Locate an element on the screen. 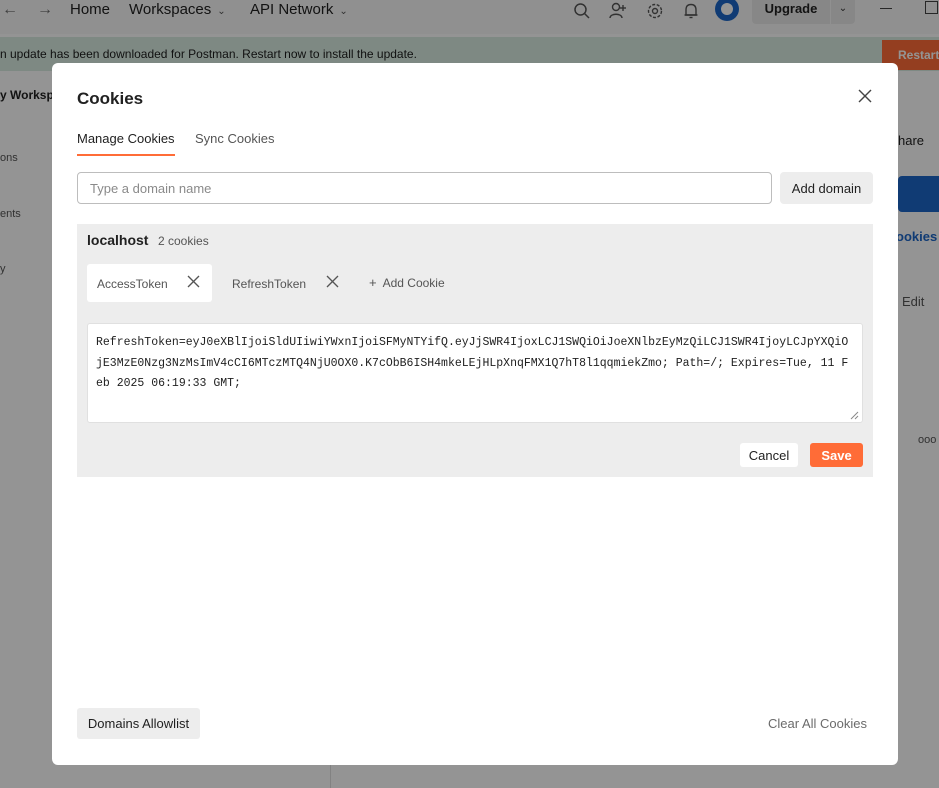 This screenshot has width=939, height=788. add-domain-button: Add domain is located at coordinates (826, 188).